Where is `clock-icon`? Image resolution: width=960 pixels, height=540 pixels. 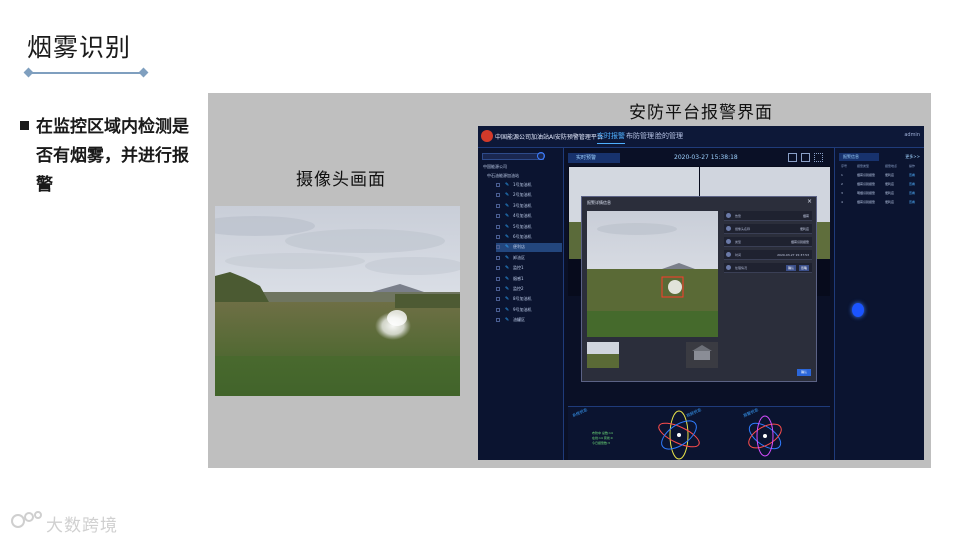 clock-icon is located at coordinates (728, 254).